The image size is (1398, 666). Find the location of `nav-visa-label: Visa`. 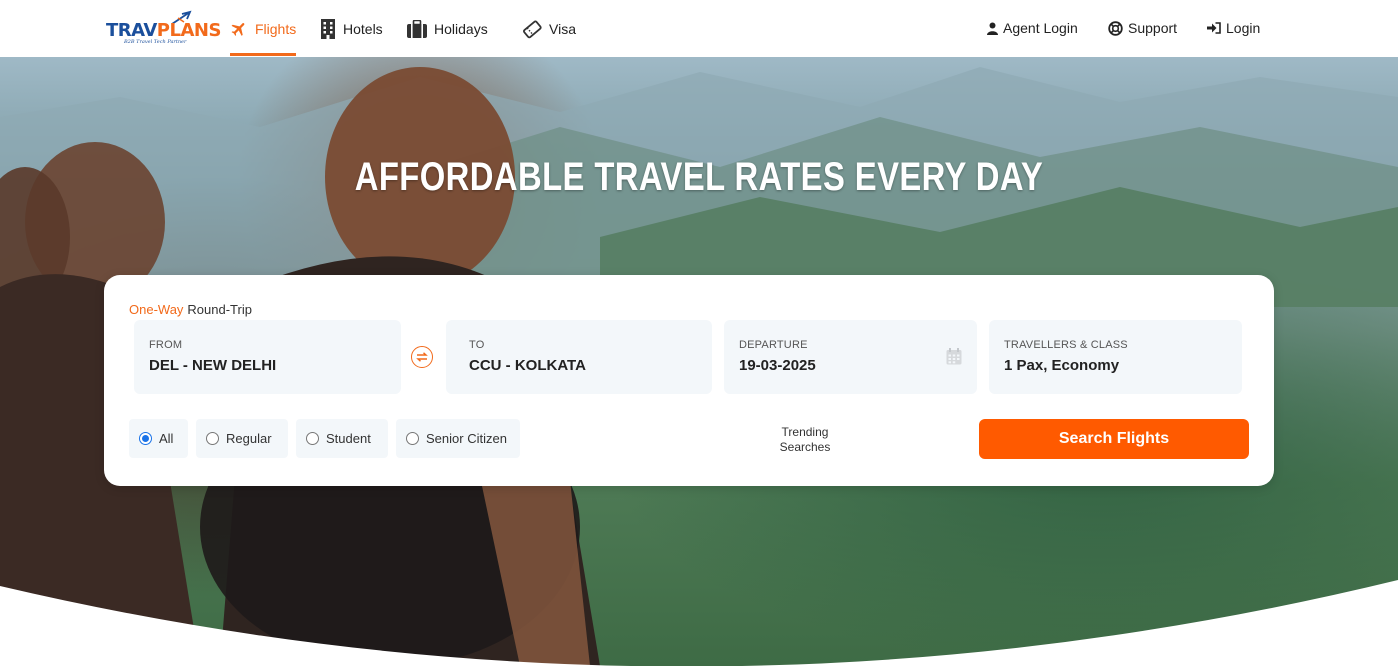

nav-visa-label: Visa is located at coordinates (562, 28).